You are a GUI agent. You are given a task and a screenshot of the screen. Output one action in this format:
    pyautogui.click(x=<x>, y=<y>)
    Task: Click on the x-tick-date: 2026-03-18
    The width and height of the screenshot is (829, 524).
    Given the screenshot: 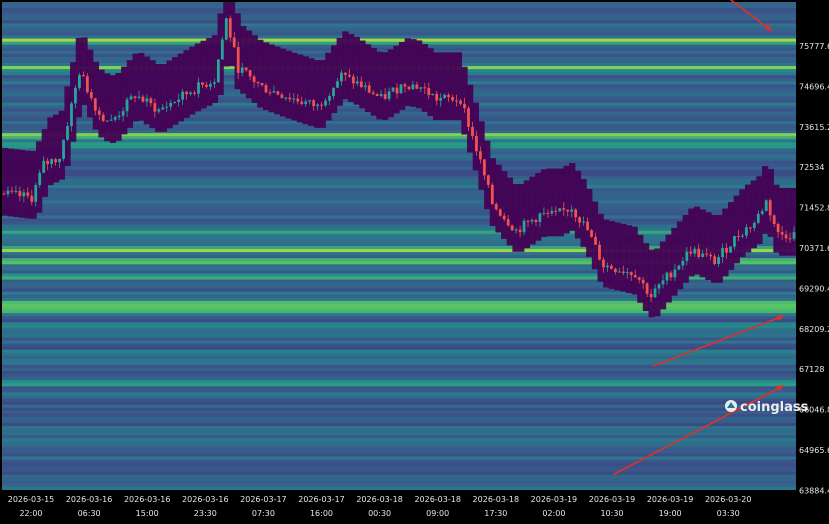 What is the action you would take?
    pyautogui.click(x=437, y=499)
    